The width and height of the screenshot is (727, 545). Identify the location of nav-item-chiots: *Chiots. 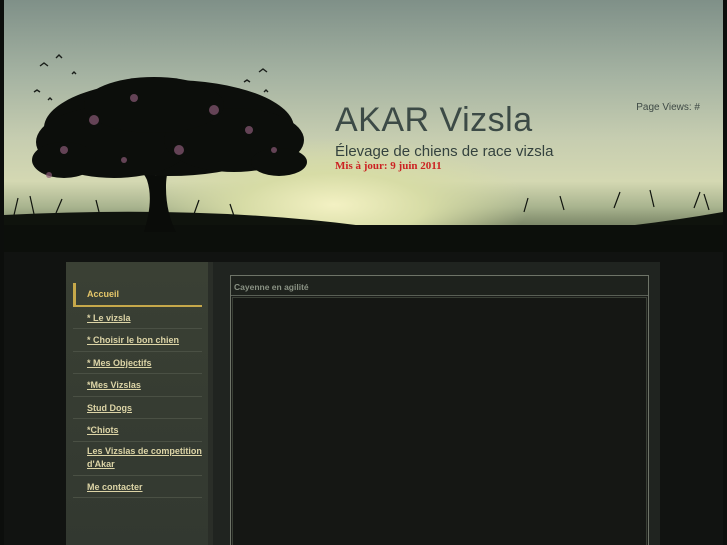
(137, 430).